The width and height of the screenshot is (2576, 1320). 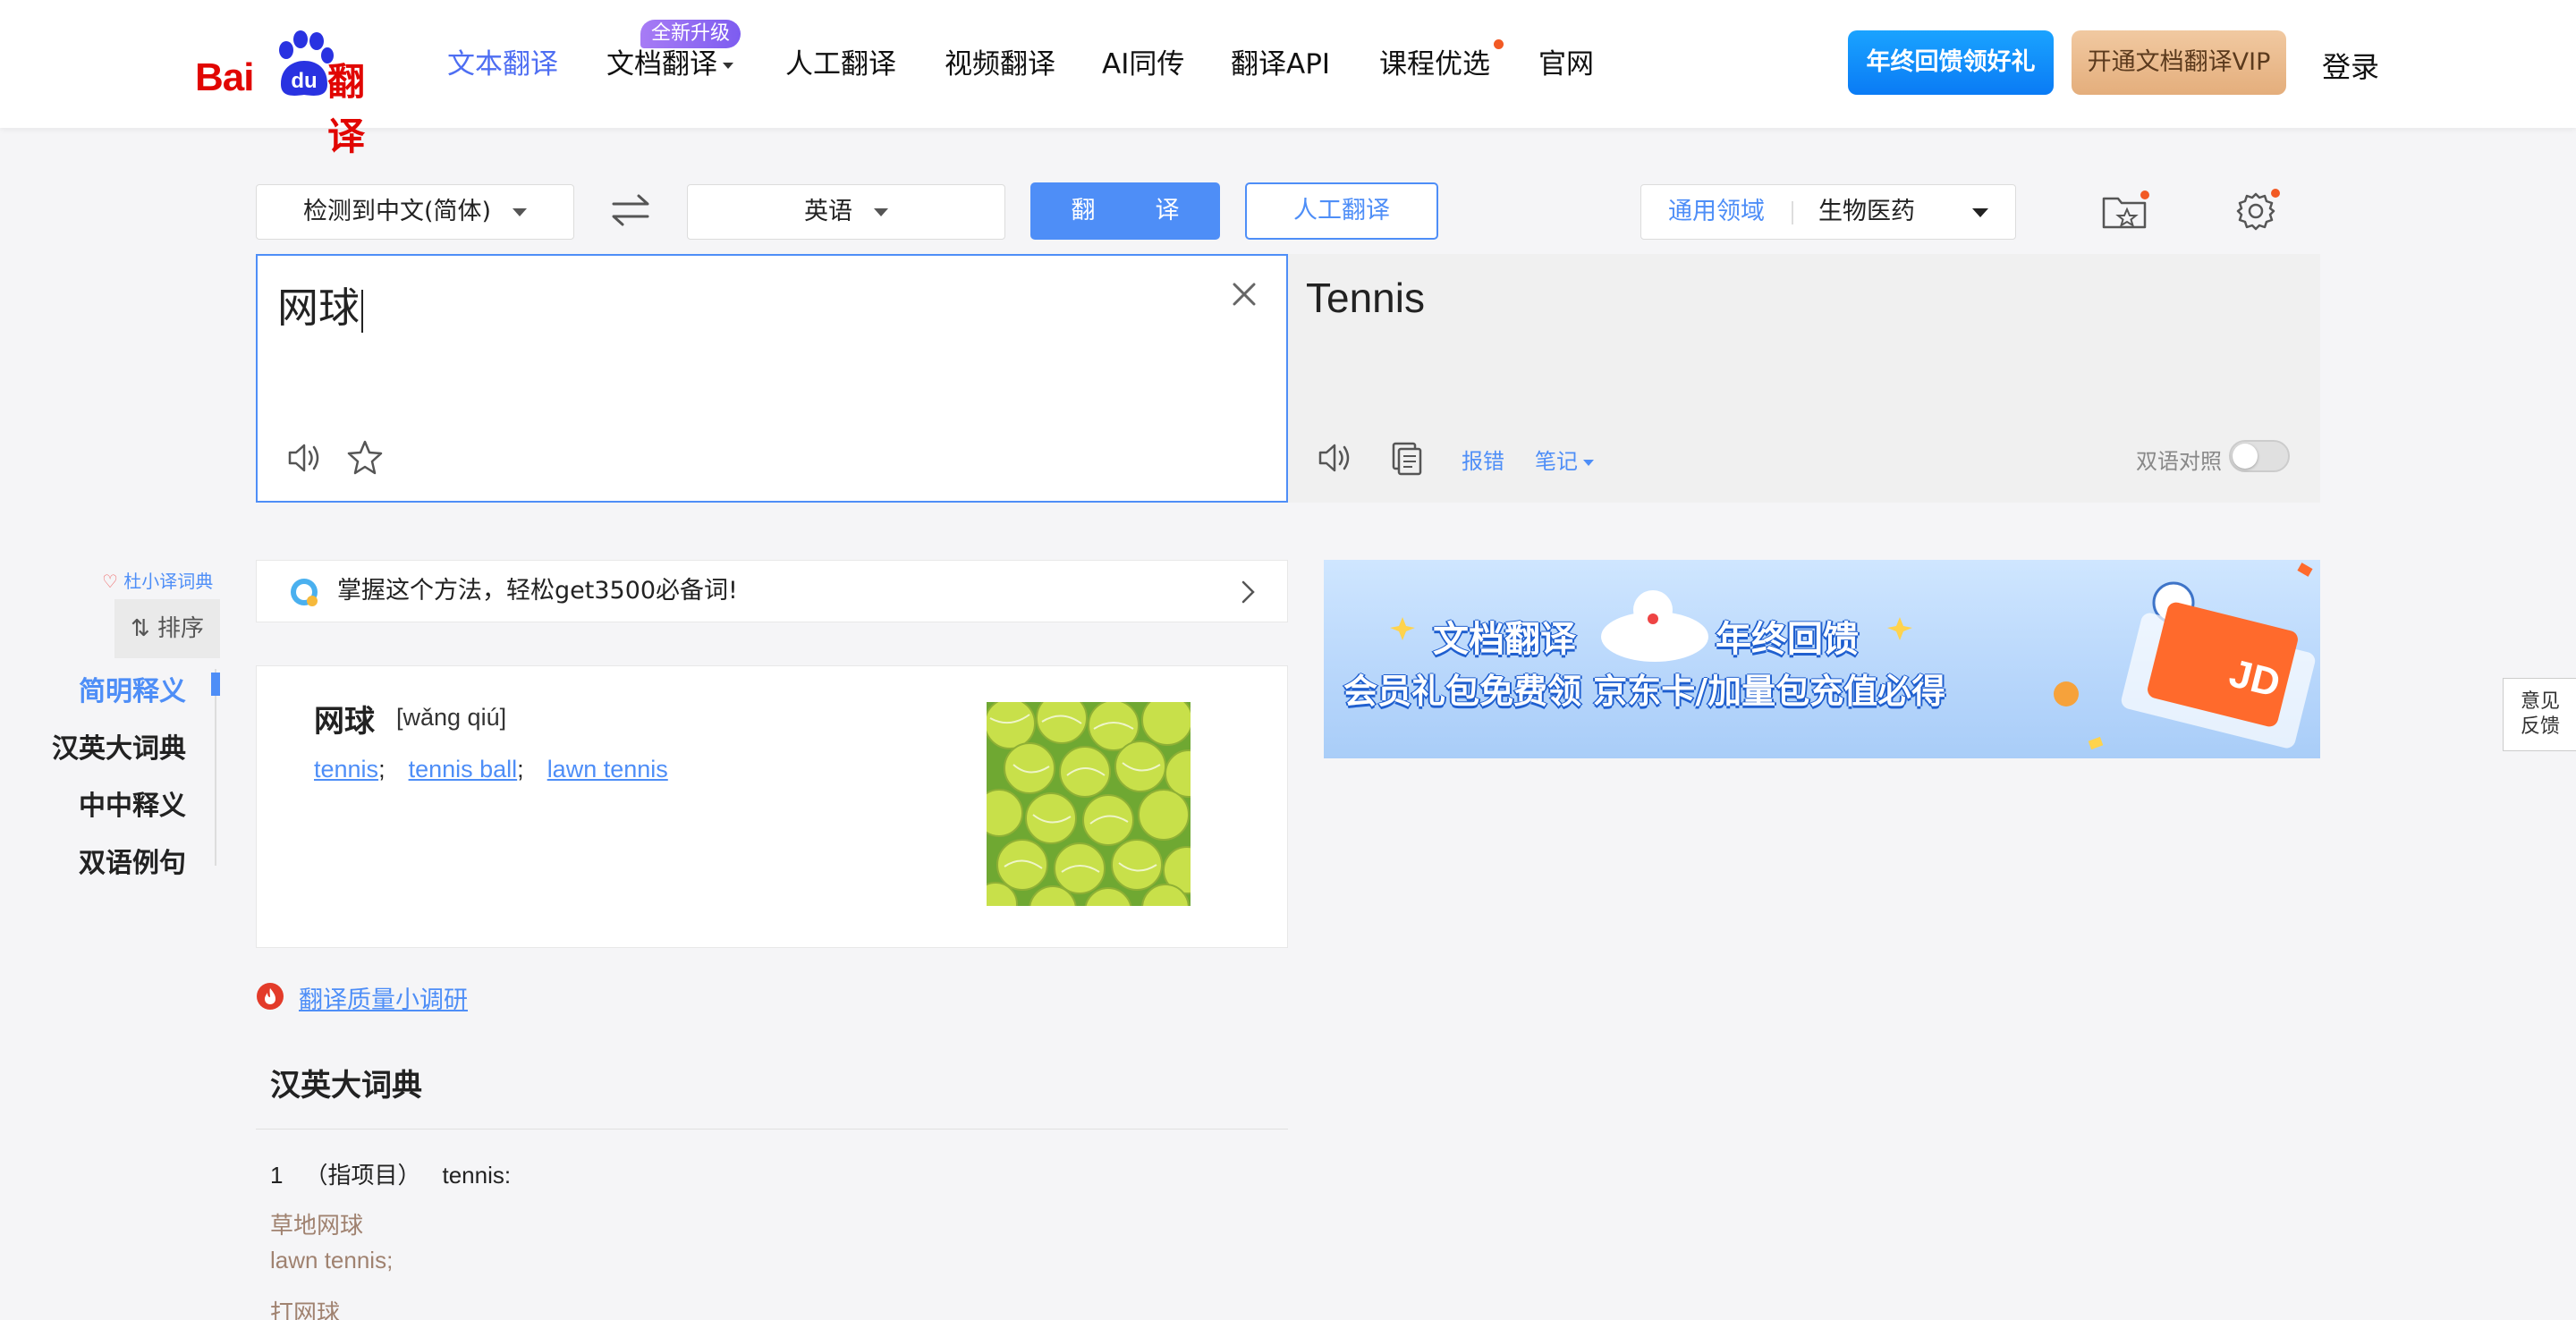 What do you see at coordinates (1787, 639) in the screenshot?
I see `banner-title-right: 年终回馈` at bounding box center [1787, 639].